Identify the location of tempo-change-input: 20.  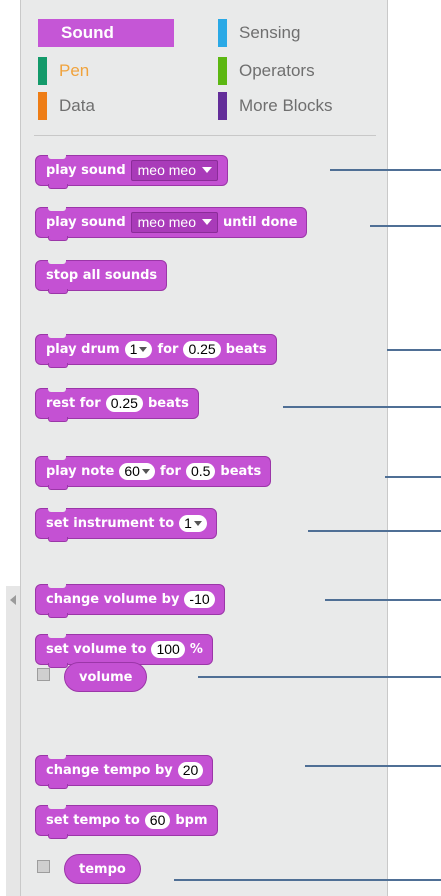
(190, 770).